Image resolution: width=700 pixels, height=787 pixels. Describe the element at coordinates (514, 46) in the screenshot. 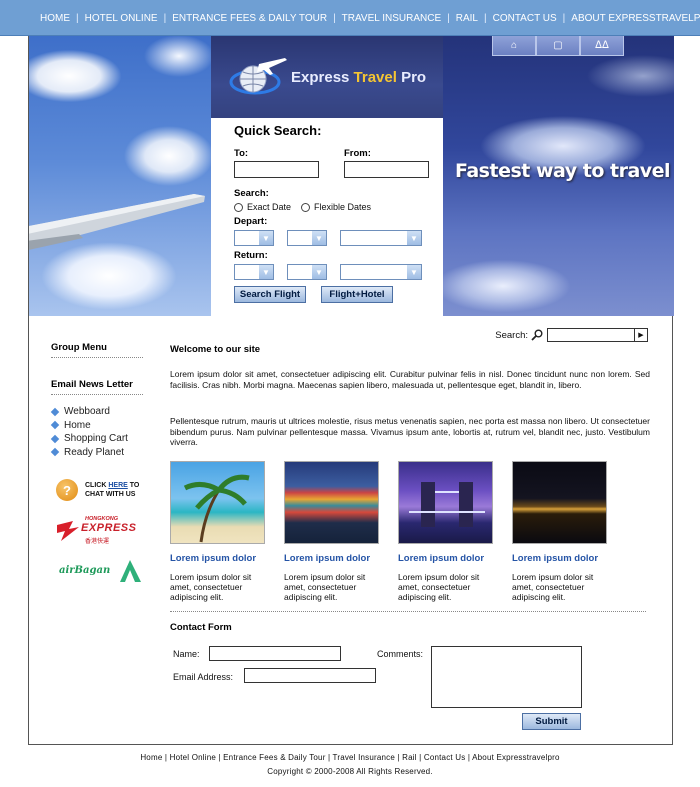

I see `home-icon: ⌂` at that location.